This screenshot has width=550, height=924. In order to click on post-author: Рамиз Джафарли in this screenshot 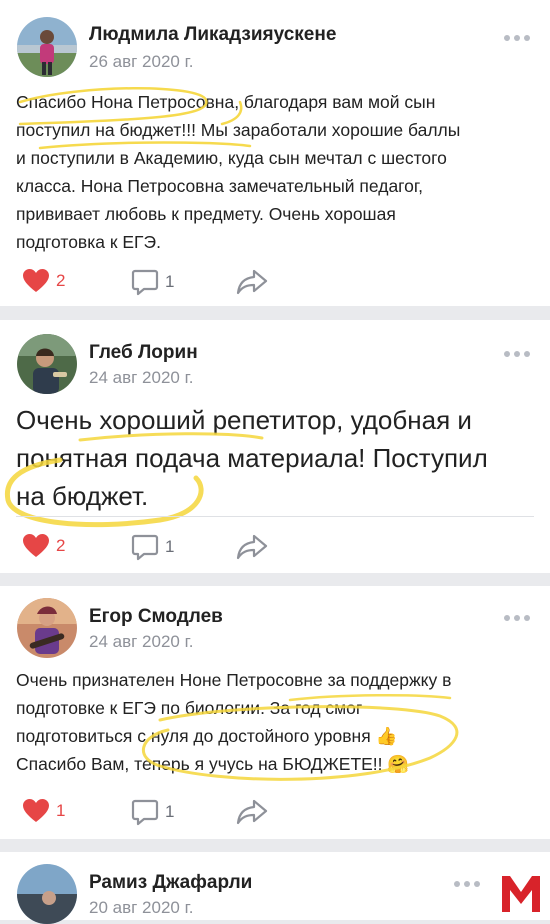, I will do `click(170, 883)`.